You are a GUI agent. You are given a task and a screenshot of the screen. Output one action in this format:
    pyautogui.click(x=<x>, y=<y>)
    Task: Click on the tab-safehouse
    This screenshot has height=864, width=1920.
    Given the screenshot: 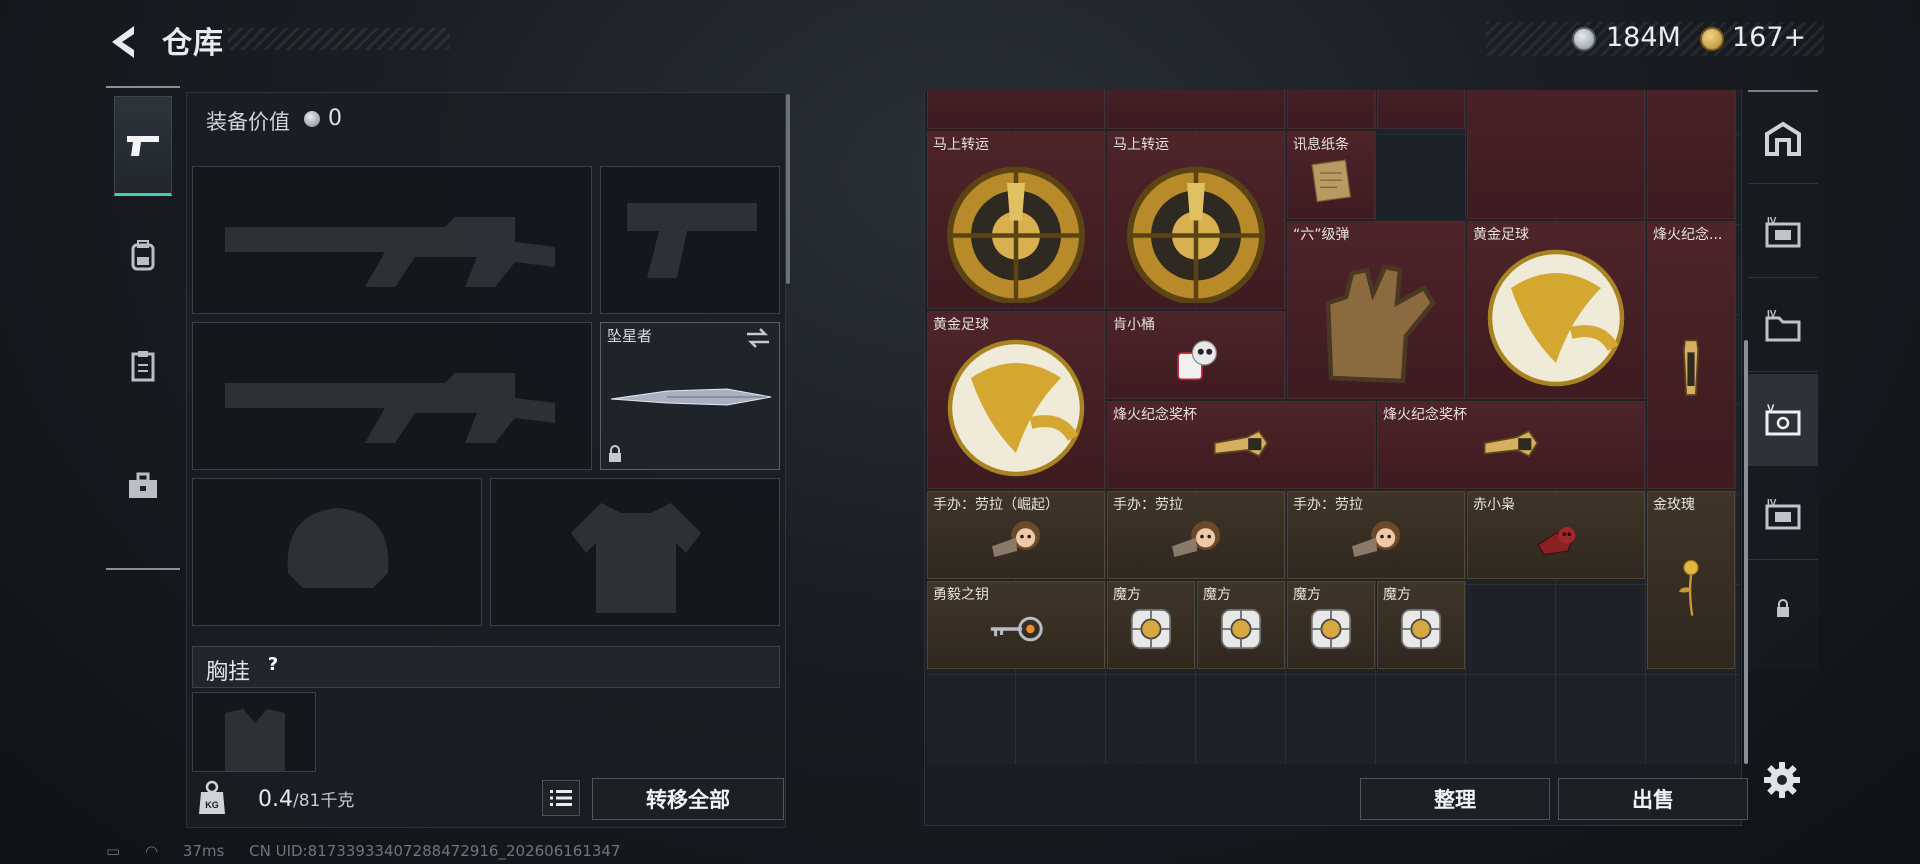 What is the action you would take?
    pyautogui.click(x=1783, y=138)
    